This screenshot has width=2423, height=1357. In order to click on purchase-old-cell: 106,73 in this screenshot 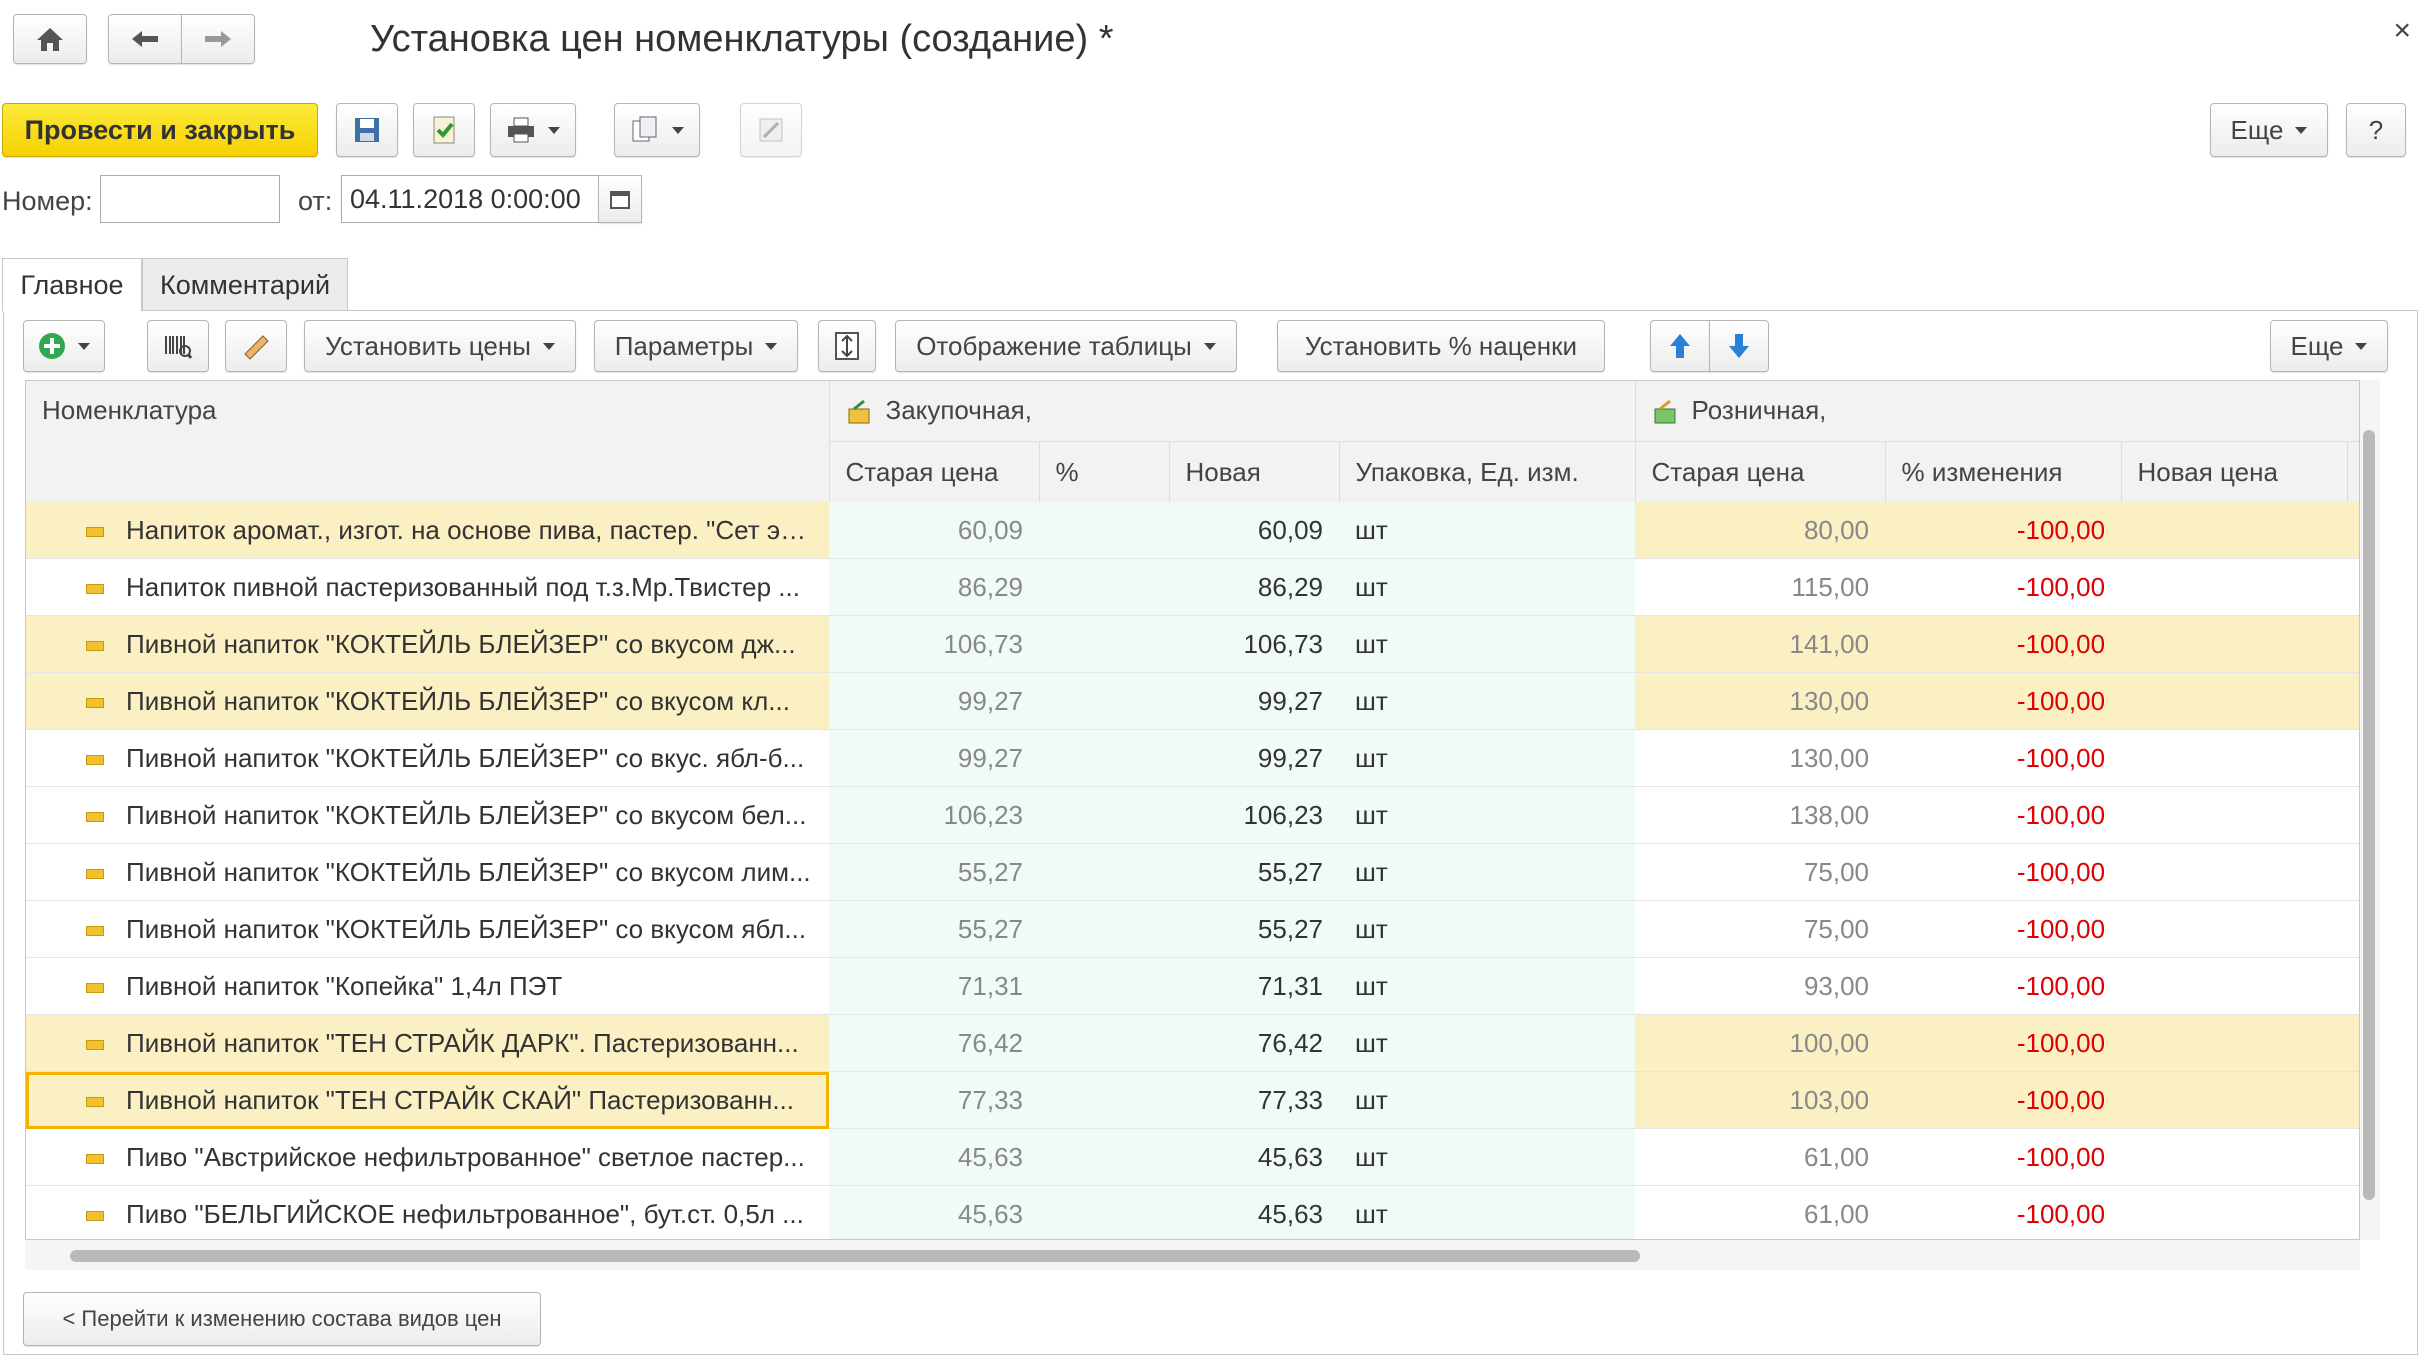, I will do `click(934, 644)`.